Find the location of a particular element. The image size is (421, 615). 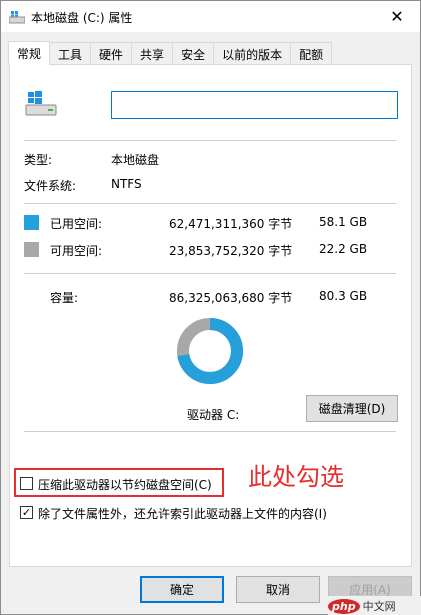

free-space-label: 可用空间: is located at coordinates (76, 251).